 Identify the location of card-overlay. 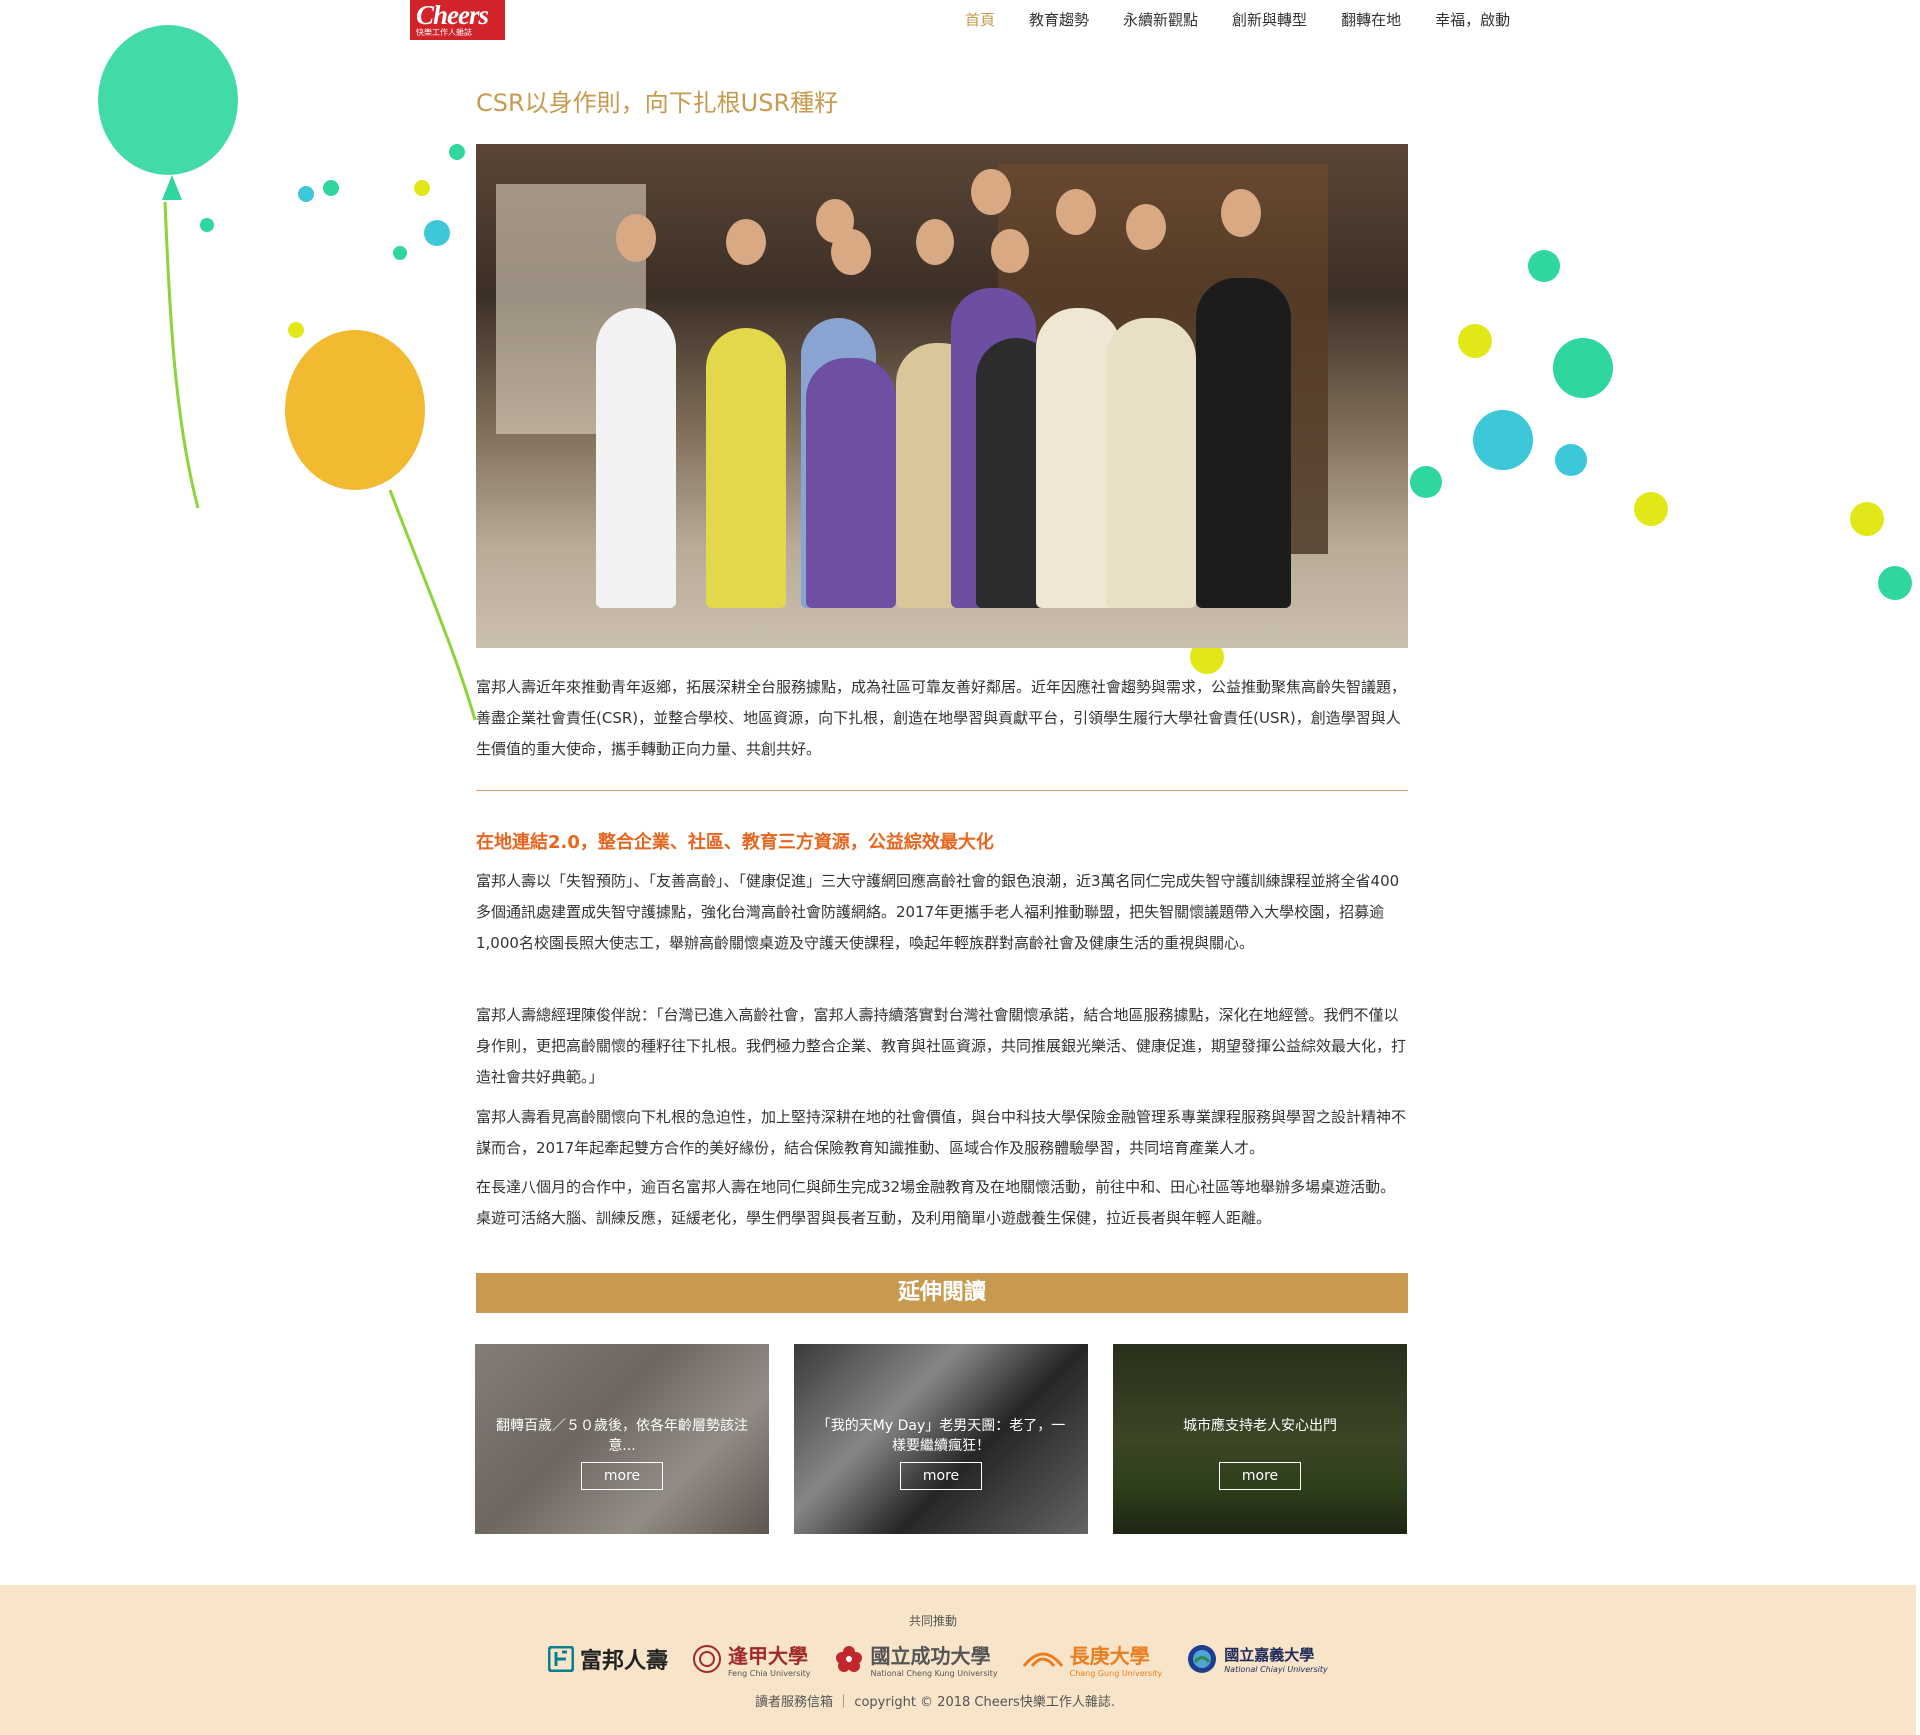
(1260, 1439).